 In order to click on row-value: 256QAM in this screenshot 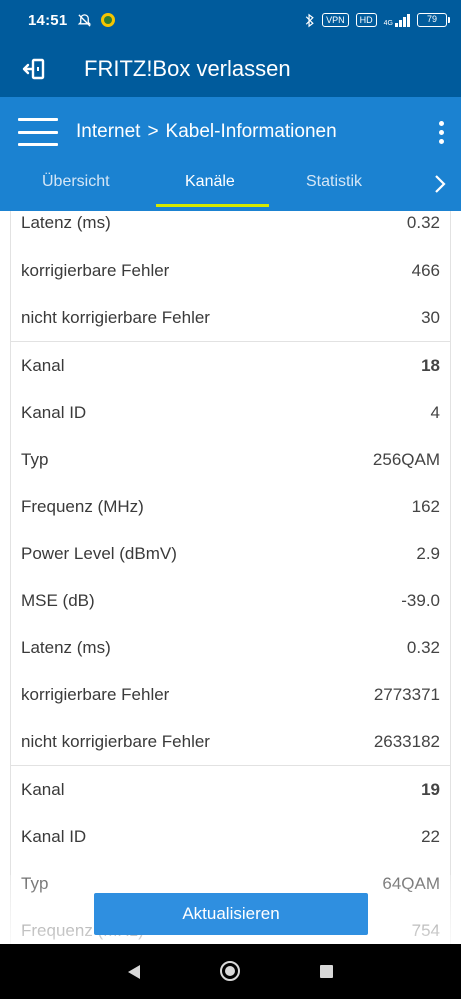, I will do `click(406, 459)`.